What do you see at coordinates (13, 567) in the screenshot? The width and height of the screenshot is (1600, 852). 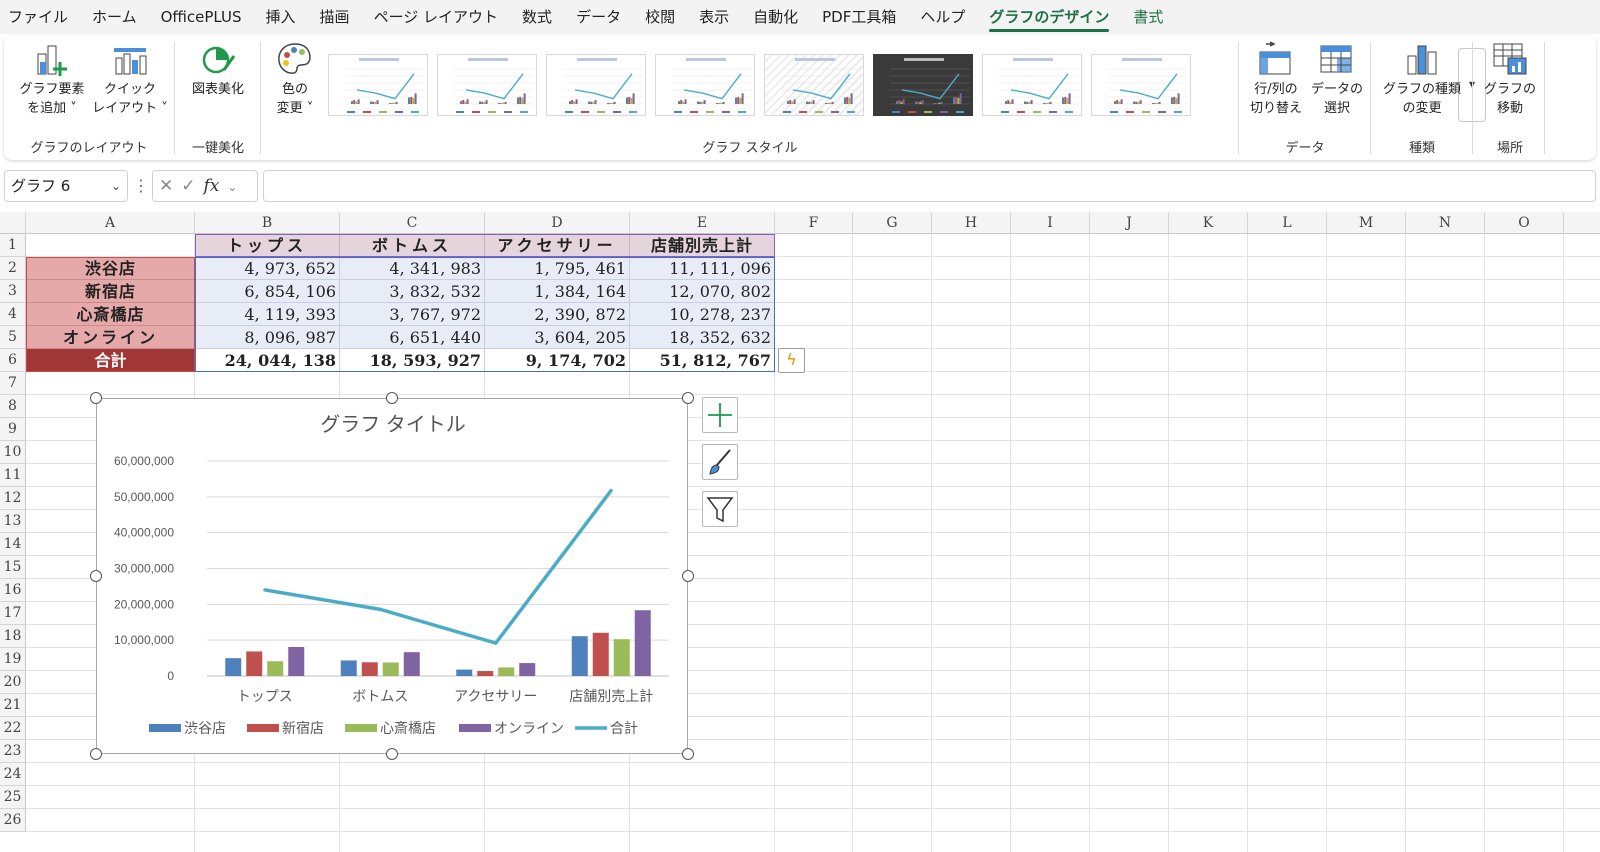 I see `row-header: 15` at bounding box center [13, 567].